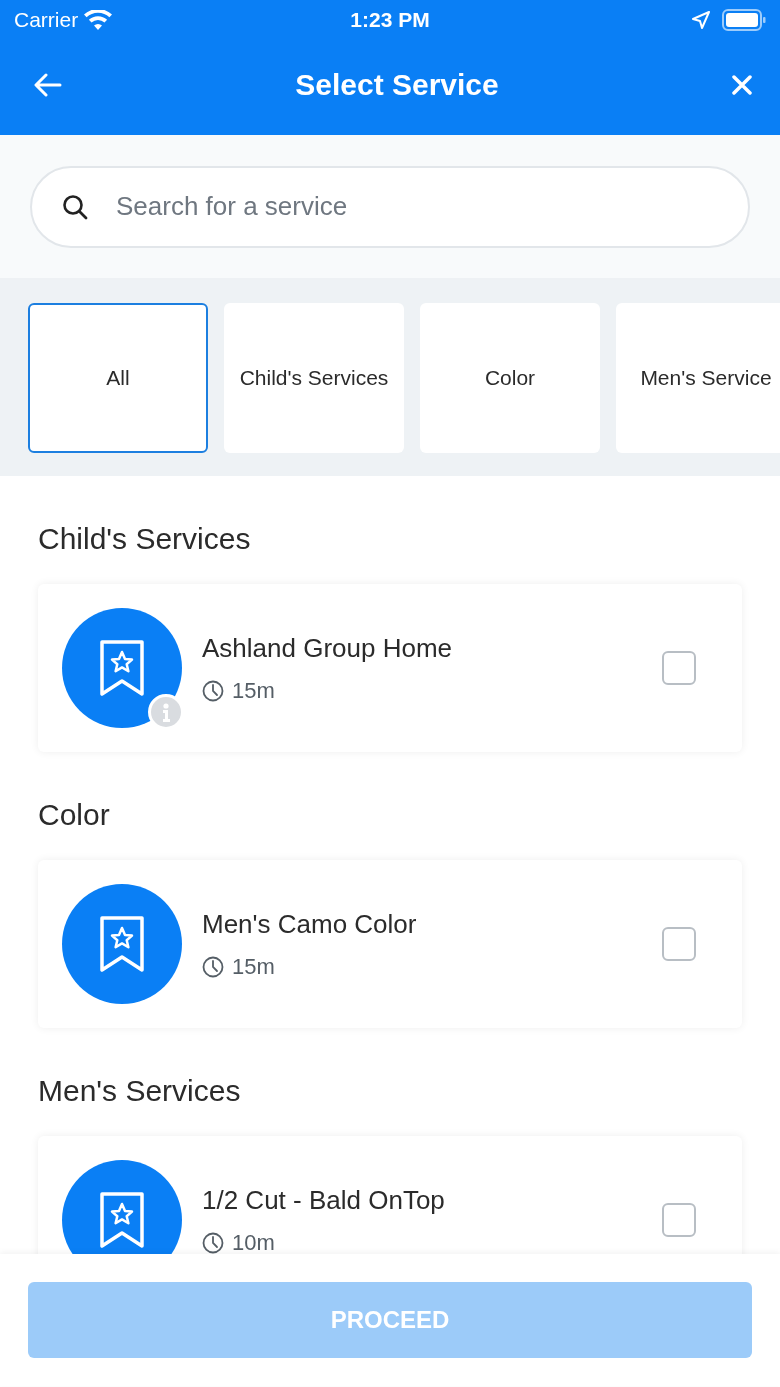 This screenshot has width=780, height=1387. I want to click on search-field: Search for a service, so click(390, 206).